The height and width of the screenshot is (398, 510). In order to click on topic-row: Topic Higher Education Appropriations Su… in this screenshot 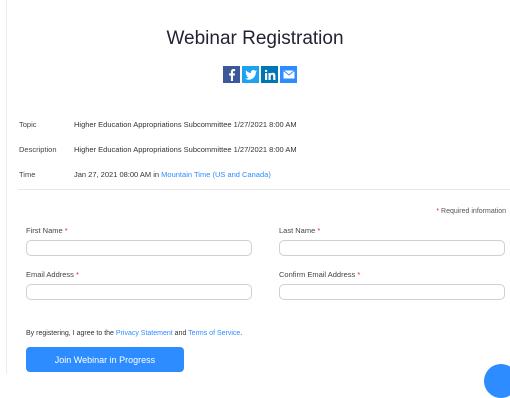, I will do `click(158, 124)`.